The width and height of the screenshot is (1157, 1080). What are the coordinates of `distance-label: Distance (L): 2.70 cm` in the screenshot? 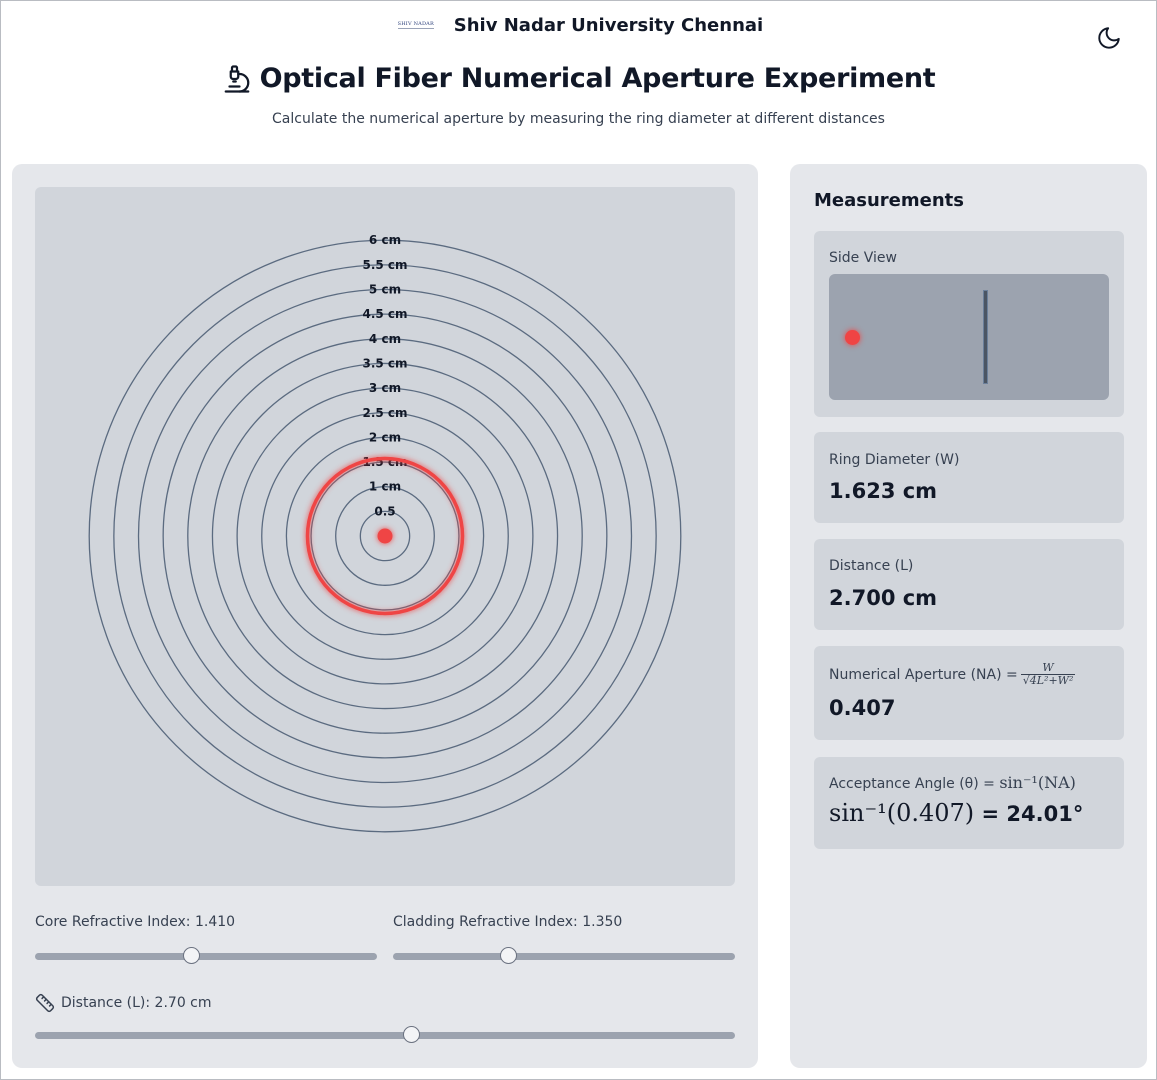 It's located at (136, 1003).